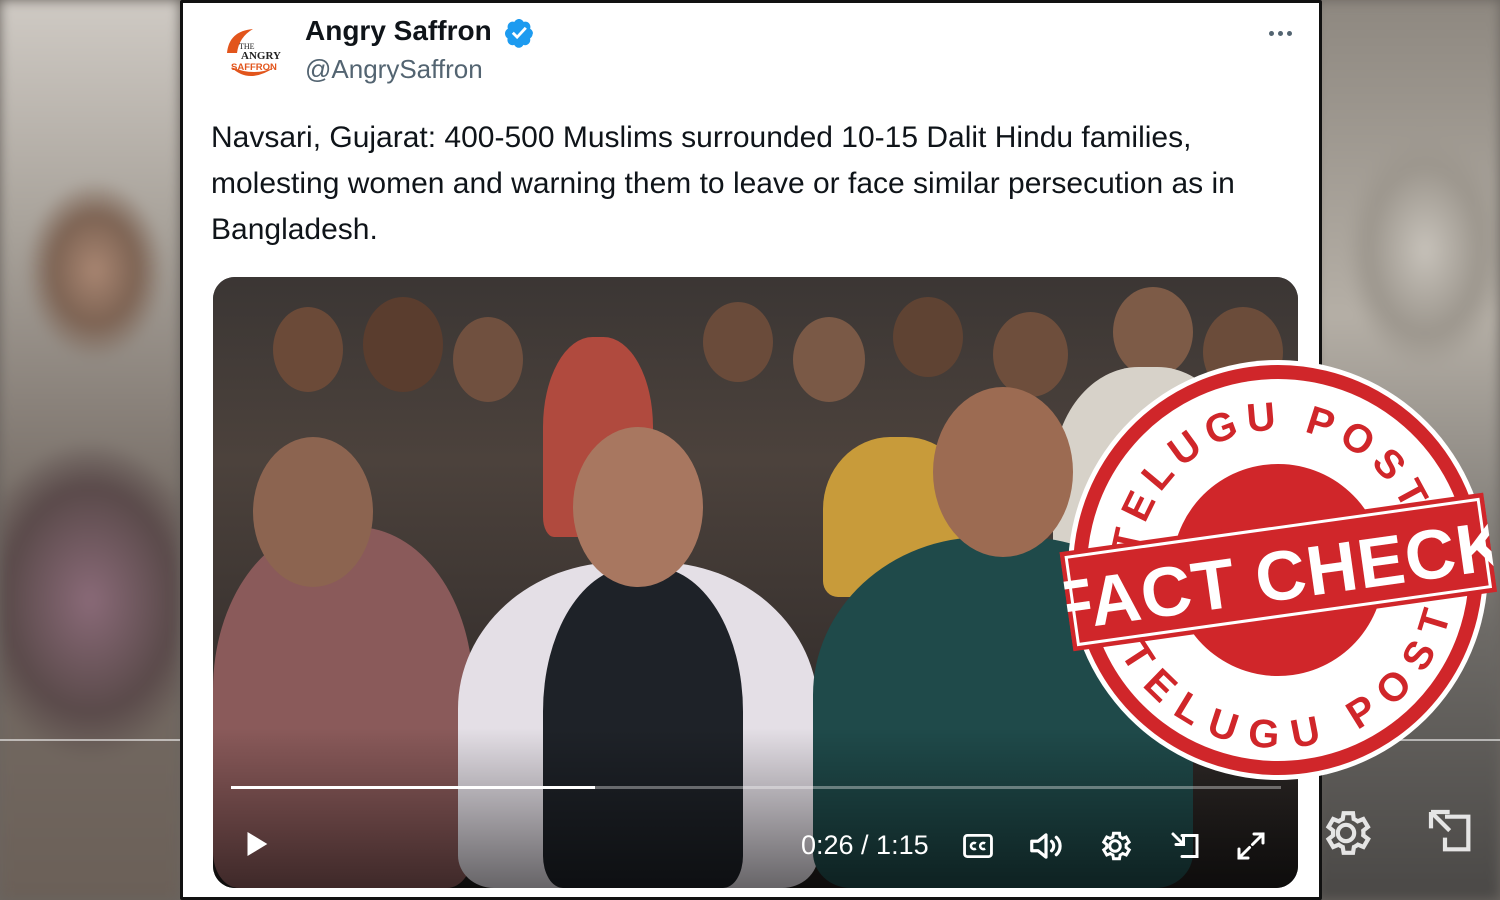 The width and height of the screenshot is (1500, 900). Describe the element at coordinates (519, 33) in the screenshot. I see `verified-badge-icon` at that location.